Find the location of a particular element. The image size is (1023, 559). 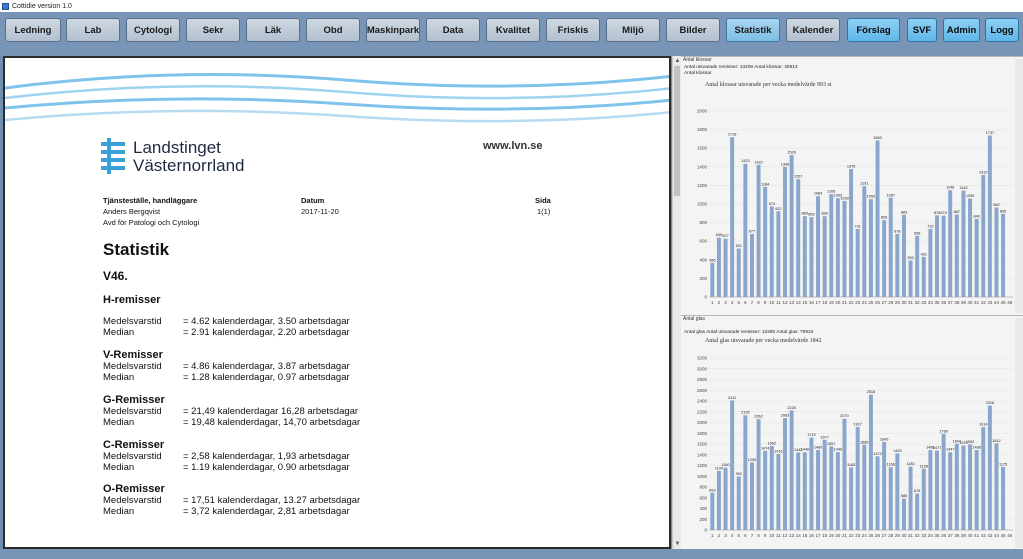

x-tick-label: 6 is located at coordinates (745, 302).